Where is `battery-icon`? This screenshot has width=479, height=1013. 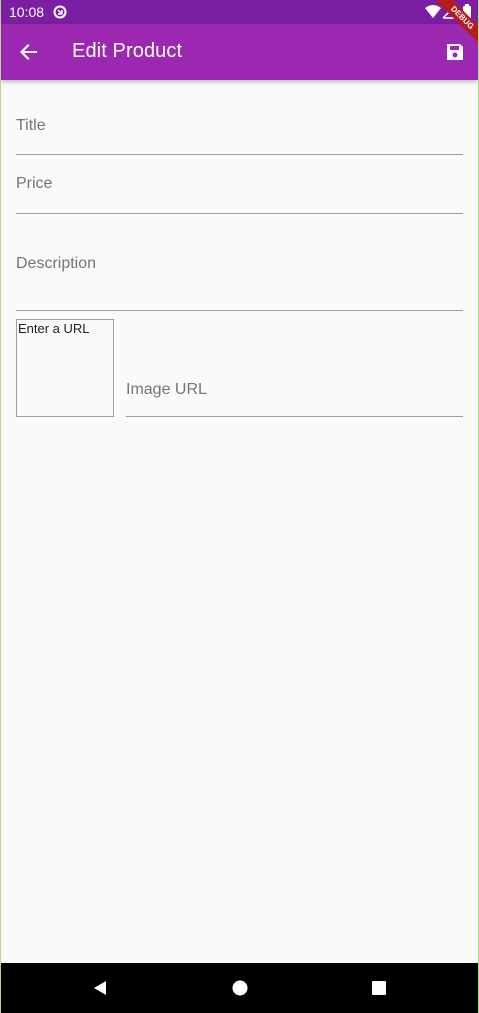 battery-icon is located at coordinates (467, 11).